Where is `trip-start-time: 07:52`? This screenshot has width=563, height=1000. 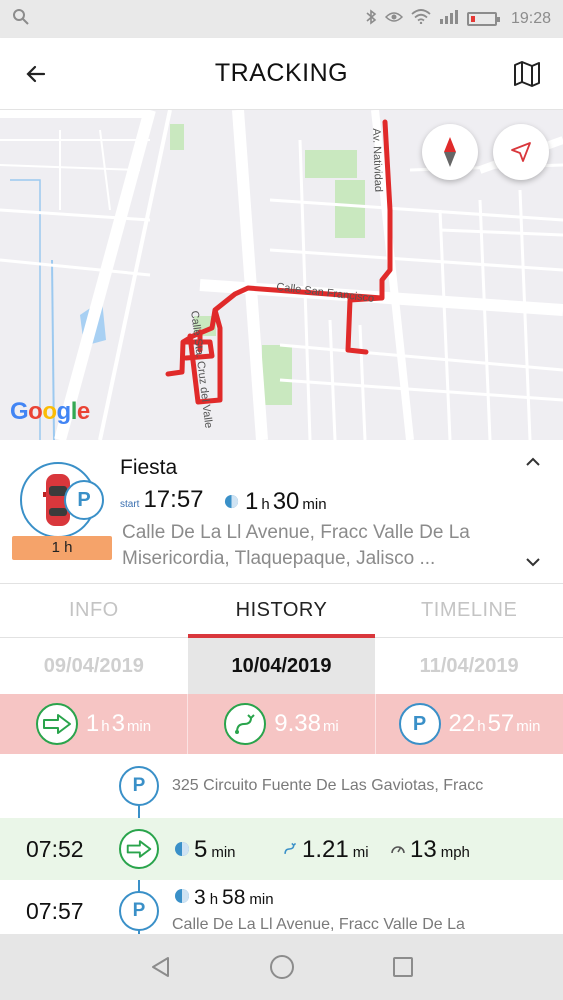
trip-start-time: 07:52 is located at coordinates (55, 849).